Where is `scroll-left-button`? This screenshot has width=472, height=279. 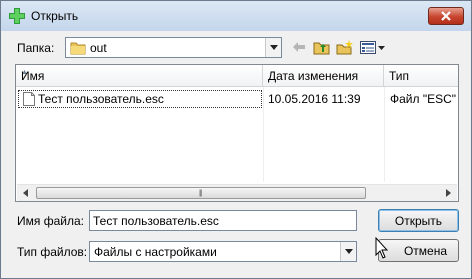 scroll-left-button is located at coordinates (25, 193).